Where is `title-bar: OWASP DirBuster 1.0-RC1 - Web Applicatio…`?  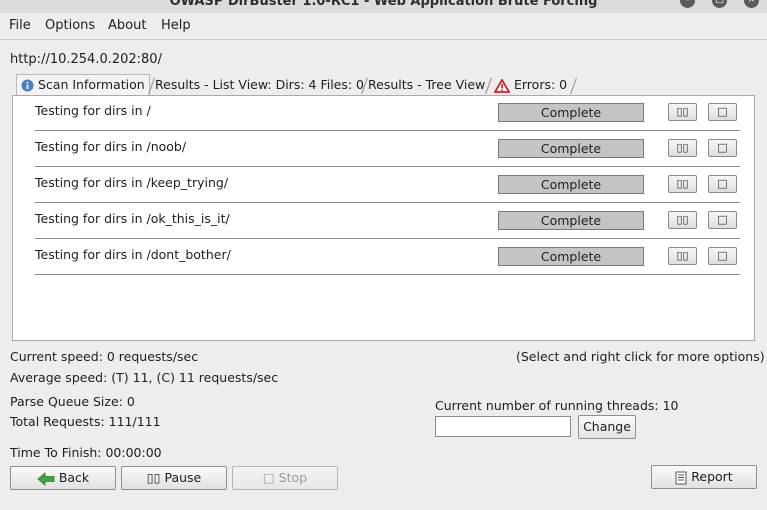 title-bar: OWASP DirBuster 1.0-RC1 - Web Applicatio… is located at coordinates (383, 6).